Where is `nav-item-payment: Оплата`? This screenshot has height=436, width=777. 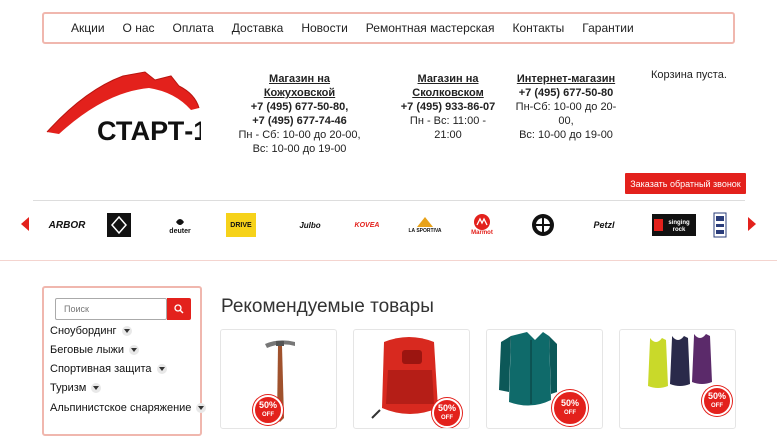 nav-item-payment: Оплата is located at coordinates (193, 28).